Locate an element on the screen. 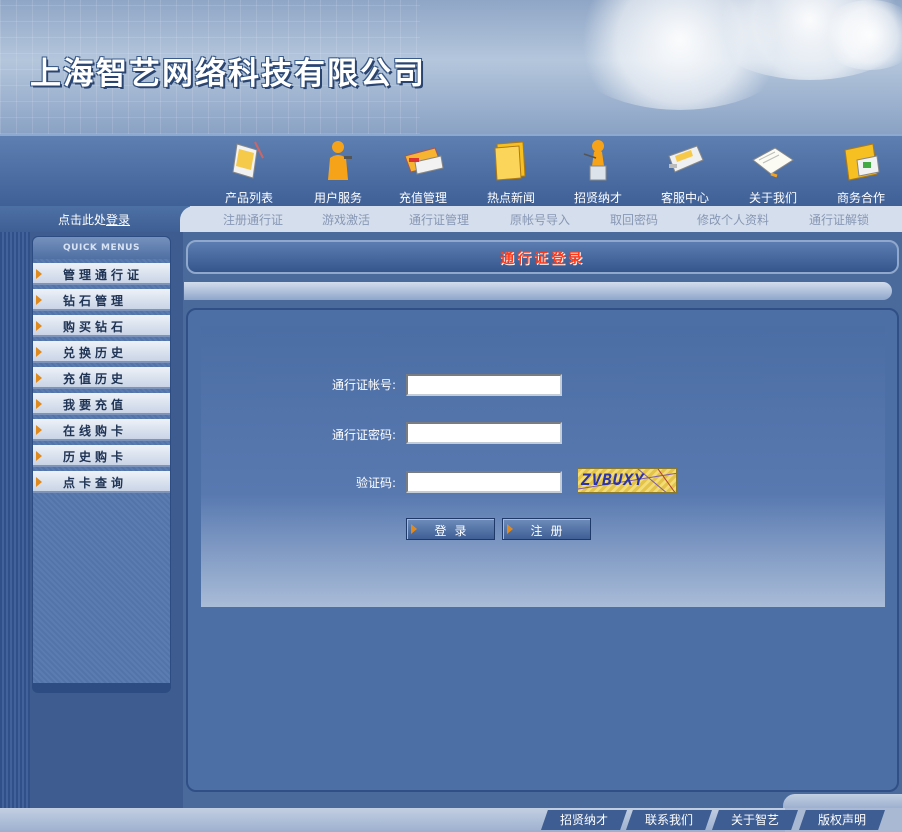 The height and width of the screenshot is (832, 902). main-nav: 产品列表 用户服务 充值管理 热点新闻 招贤纳才 客服中心 关于我们 商务合作 is located at coordinates (451, 170).